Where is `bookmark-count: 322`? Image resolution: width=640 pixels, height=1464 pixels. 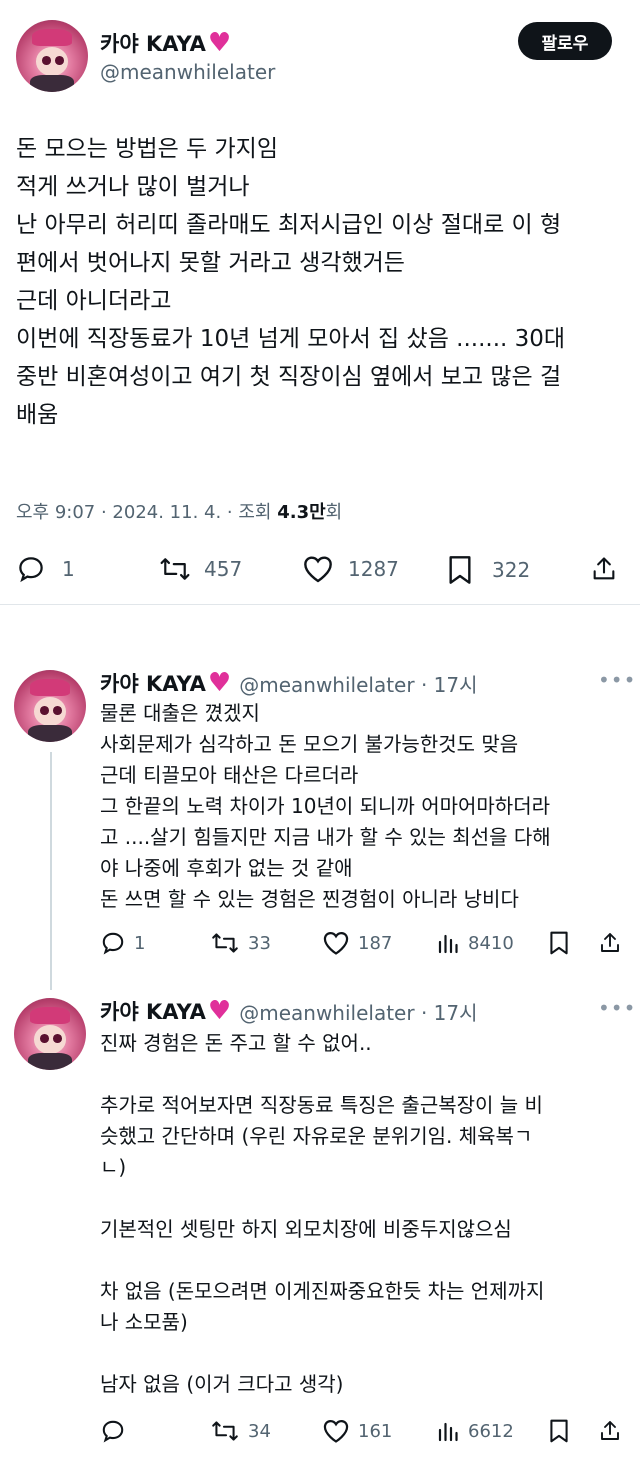
bookmark-count: 322 is located at coordinates (511, 570).